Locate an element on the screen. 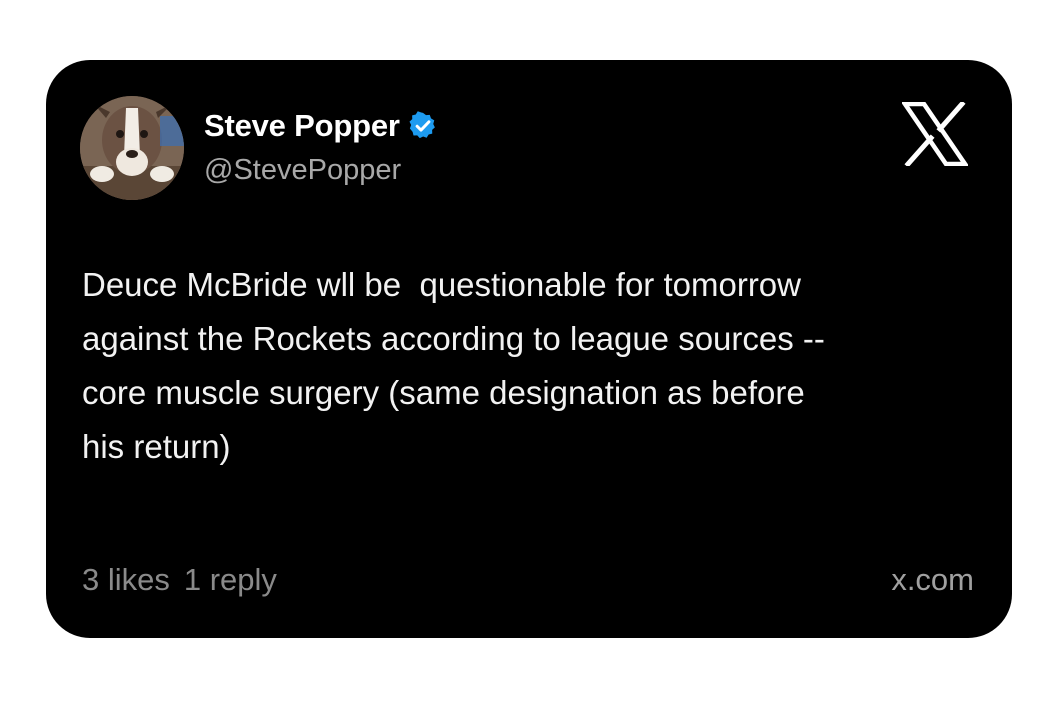 This screenshot has height=716, width=1064. likes-count: 3 likes is located at coordinates (126, 580).